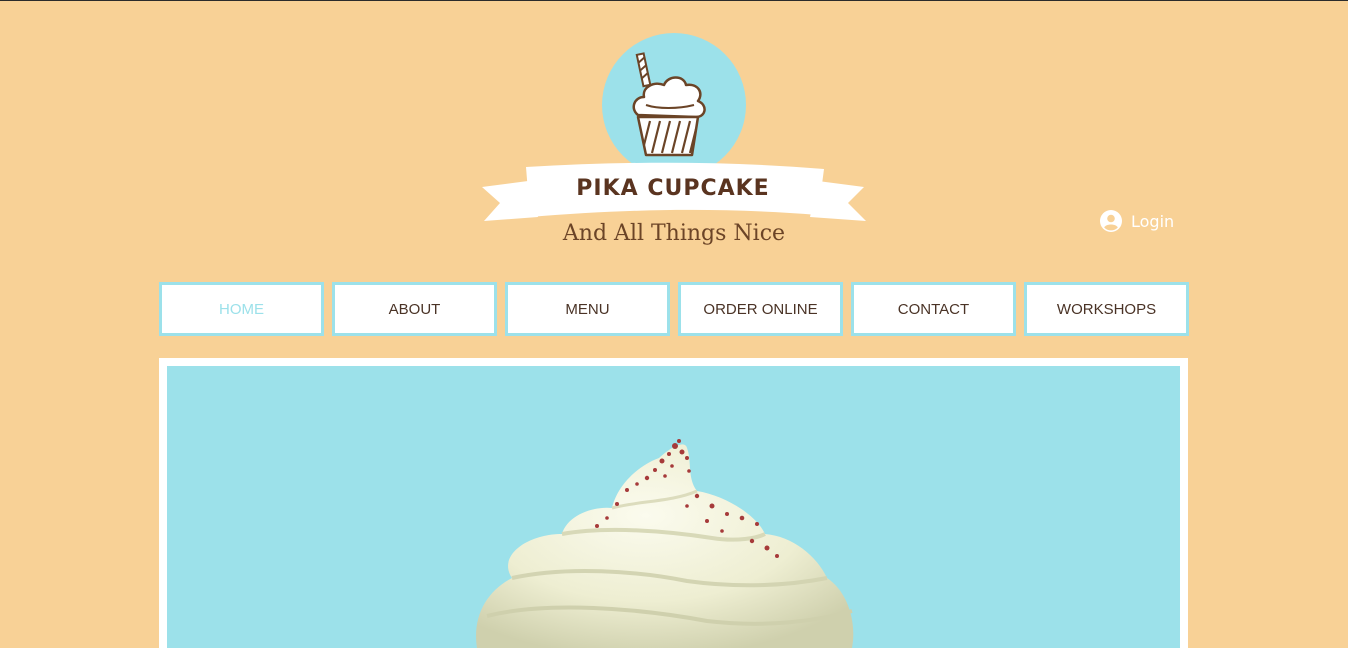 The image size is (1348, 648). I want to click on nav-item-workshops: WORKSHOPS, so click(1106, 309).